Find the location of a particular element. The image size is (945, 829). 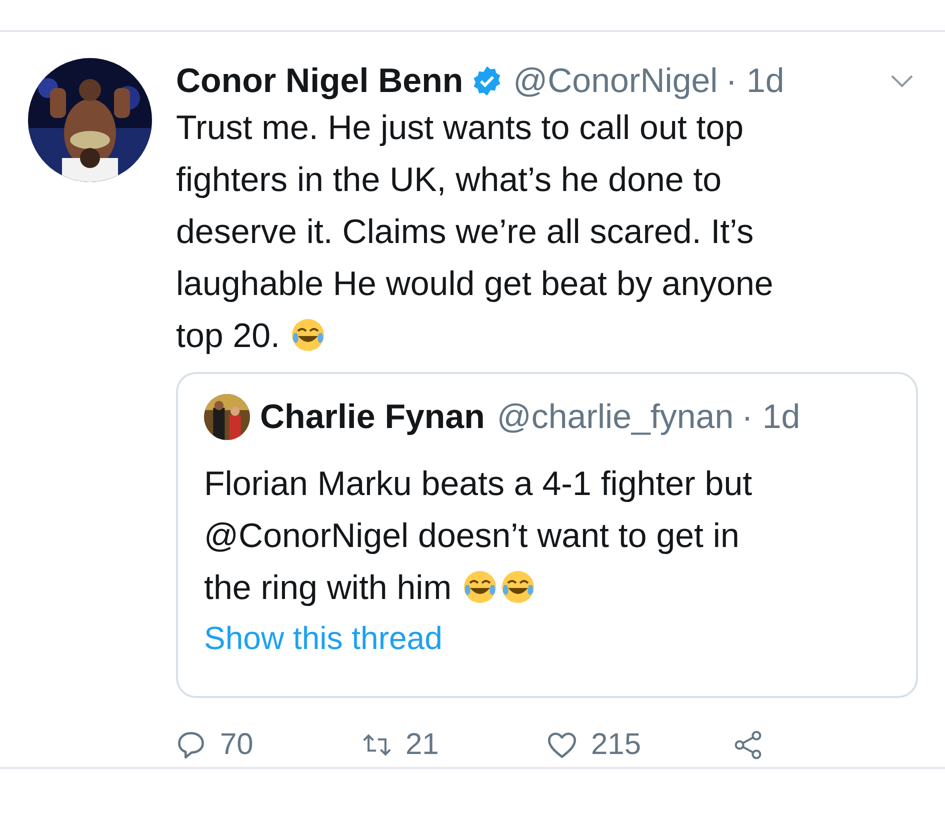

quoted-tweet-time: · 1d is located at coordinates (771, 417).